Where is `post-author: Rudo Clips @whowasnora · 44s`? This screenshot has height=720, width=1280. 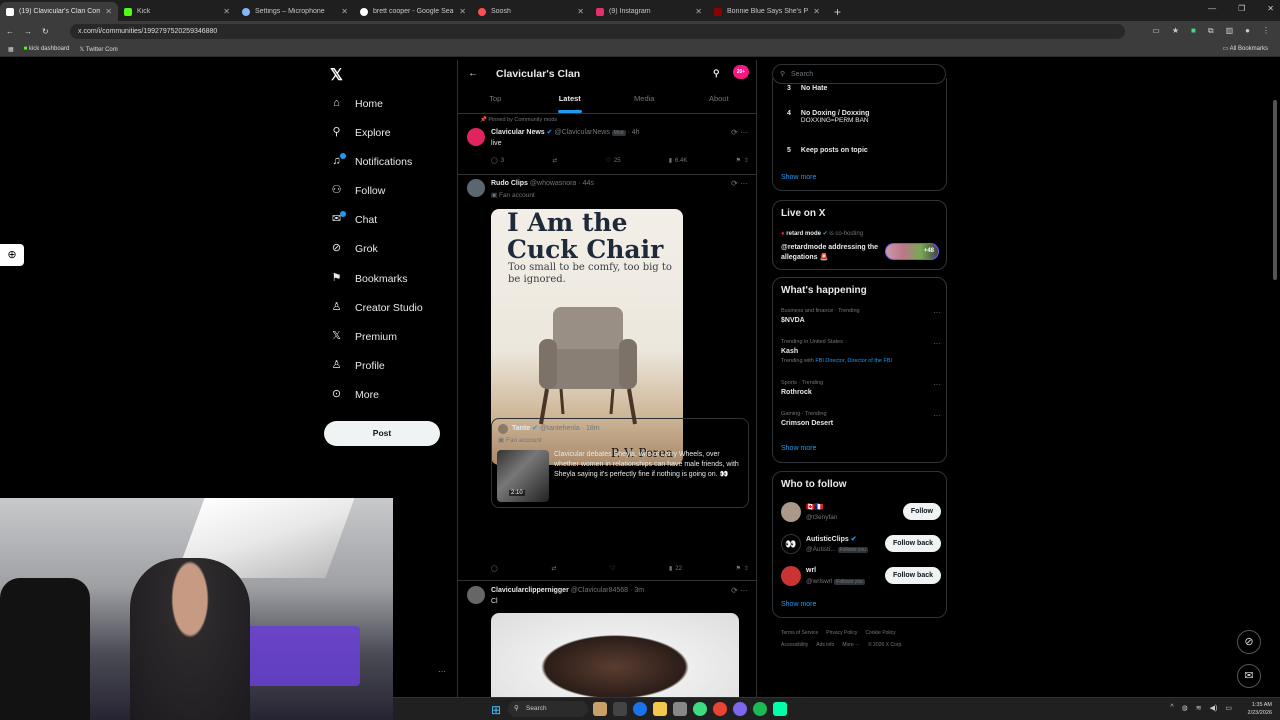
post-author: Rudo Clips @whowasnora · 44s is located at coordinates (542, 183).